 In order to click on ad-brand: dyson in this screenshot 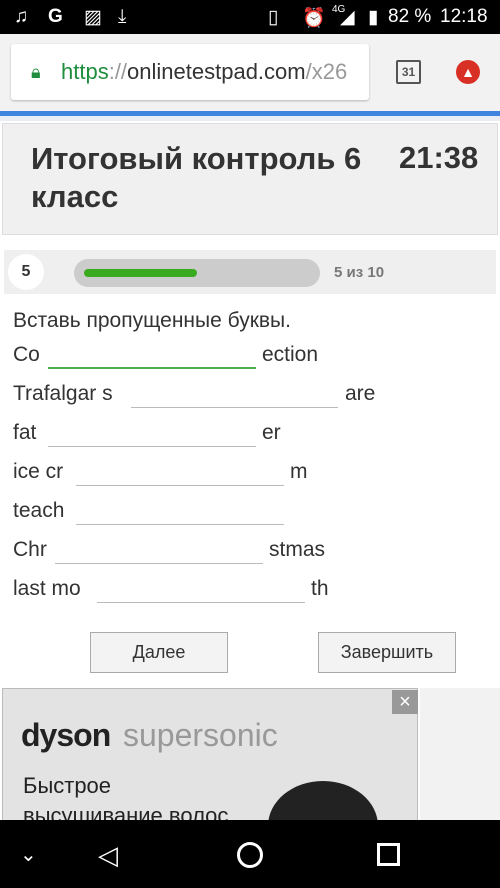, I will do `click(66, 735)`.